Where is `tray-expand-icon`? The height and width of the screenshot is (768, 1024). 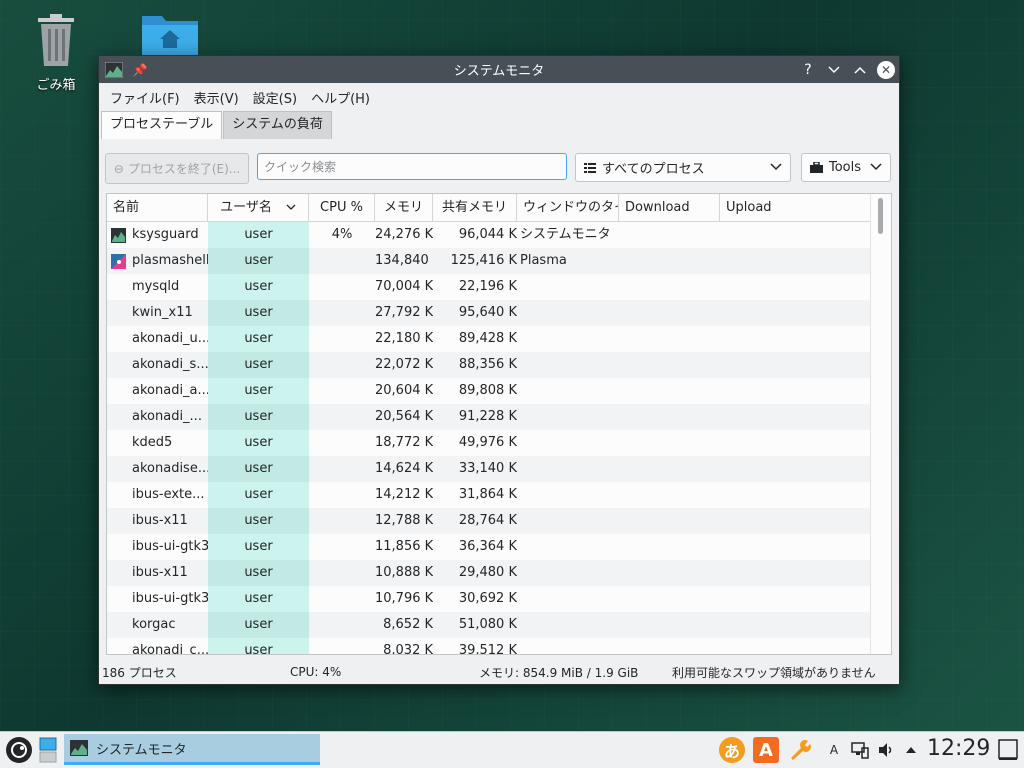 tray-expand-icon is located at coordinates (911, 750).